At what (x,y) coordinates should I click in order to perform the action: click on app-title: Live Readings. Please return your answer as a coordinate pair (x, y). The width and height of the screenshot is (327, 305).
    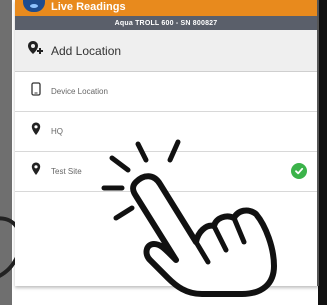
    Looking at the image, I should click on (88, 7).